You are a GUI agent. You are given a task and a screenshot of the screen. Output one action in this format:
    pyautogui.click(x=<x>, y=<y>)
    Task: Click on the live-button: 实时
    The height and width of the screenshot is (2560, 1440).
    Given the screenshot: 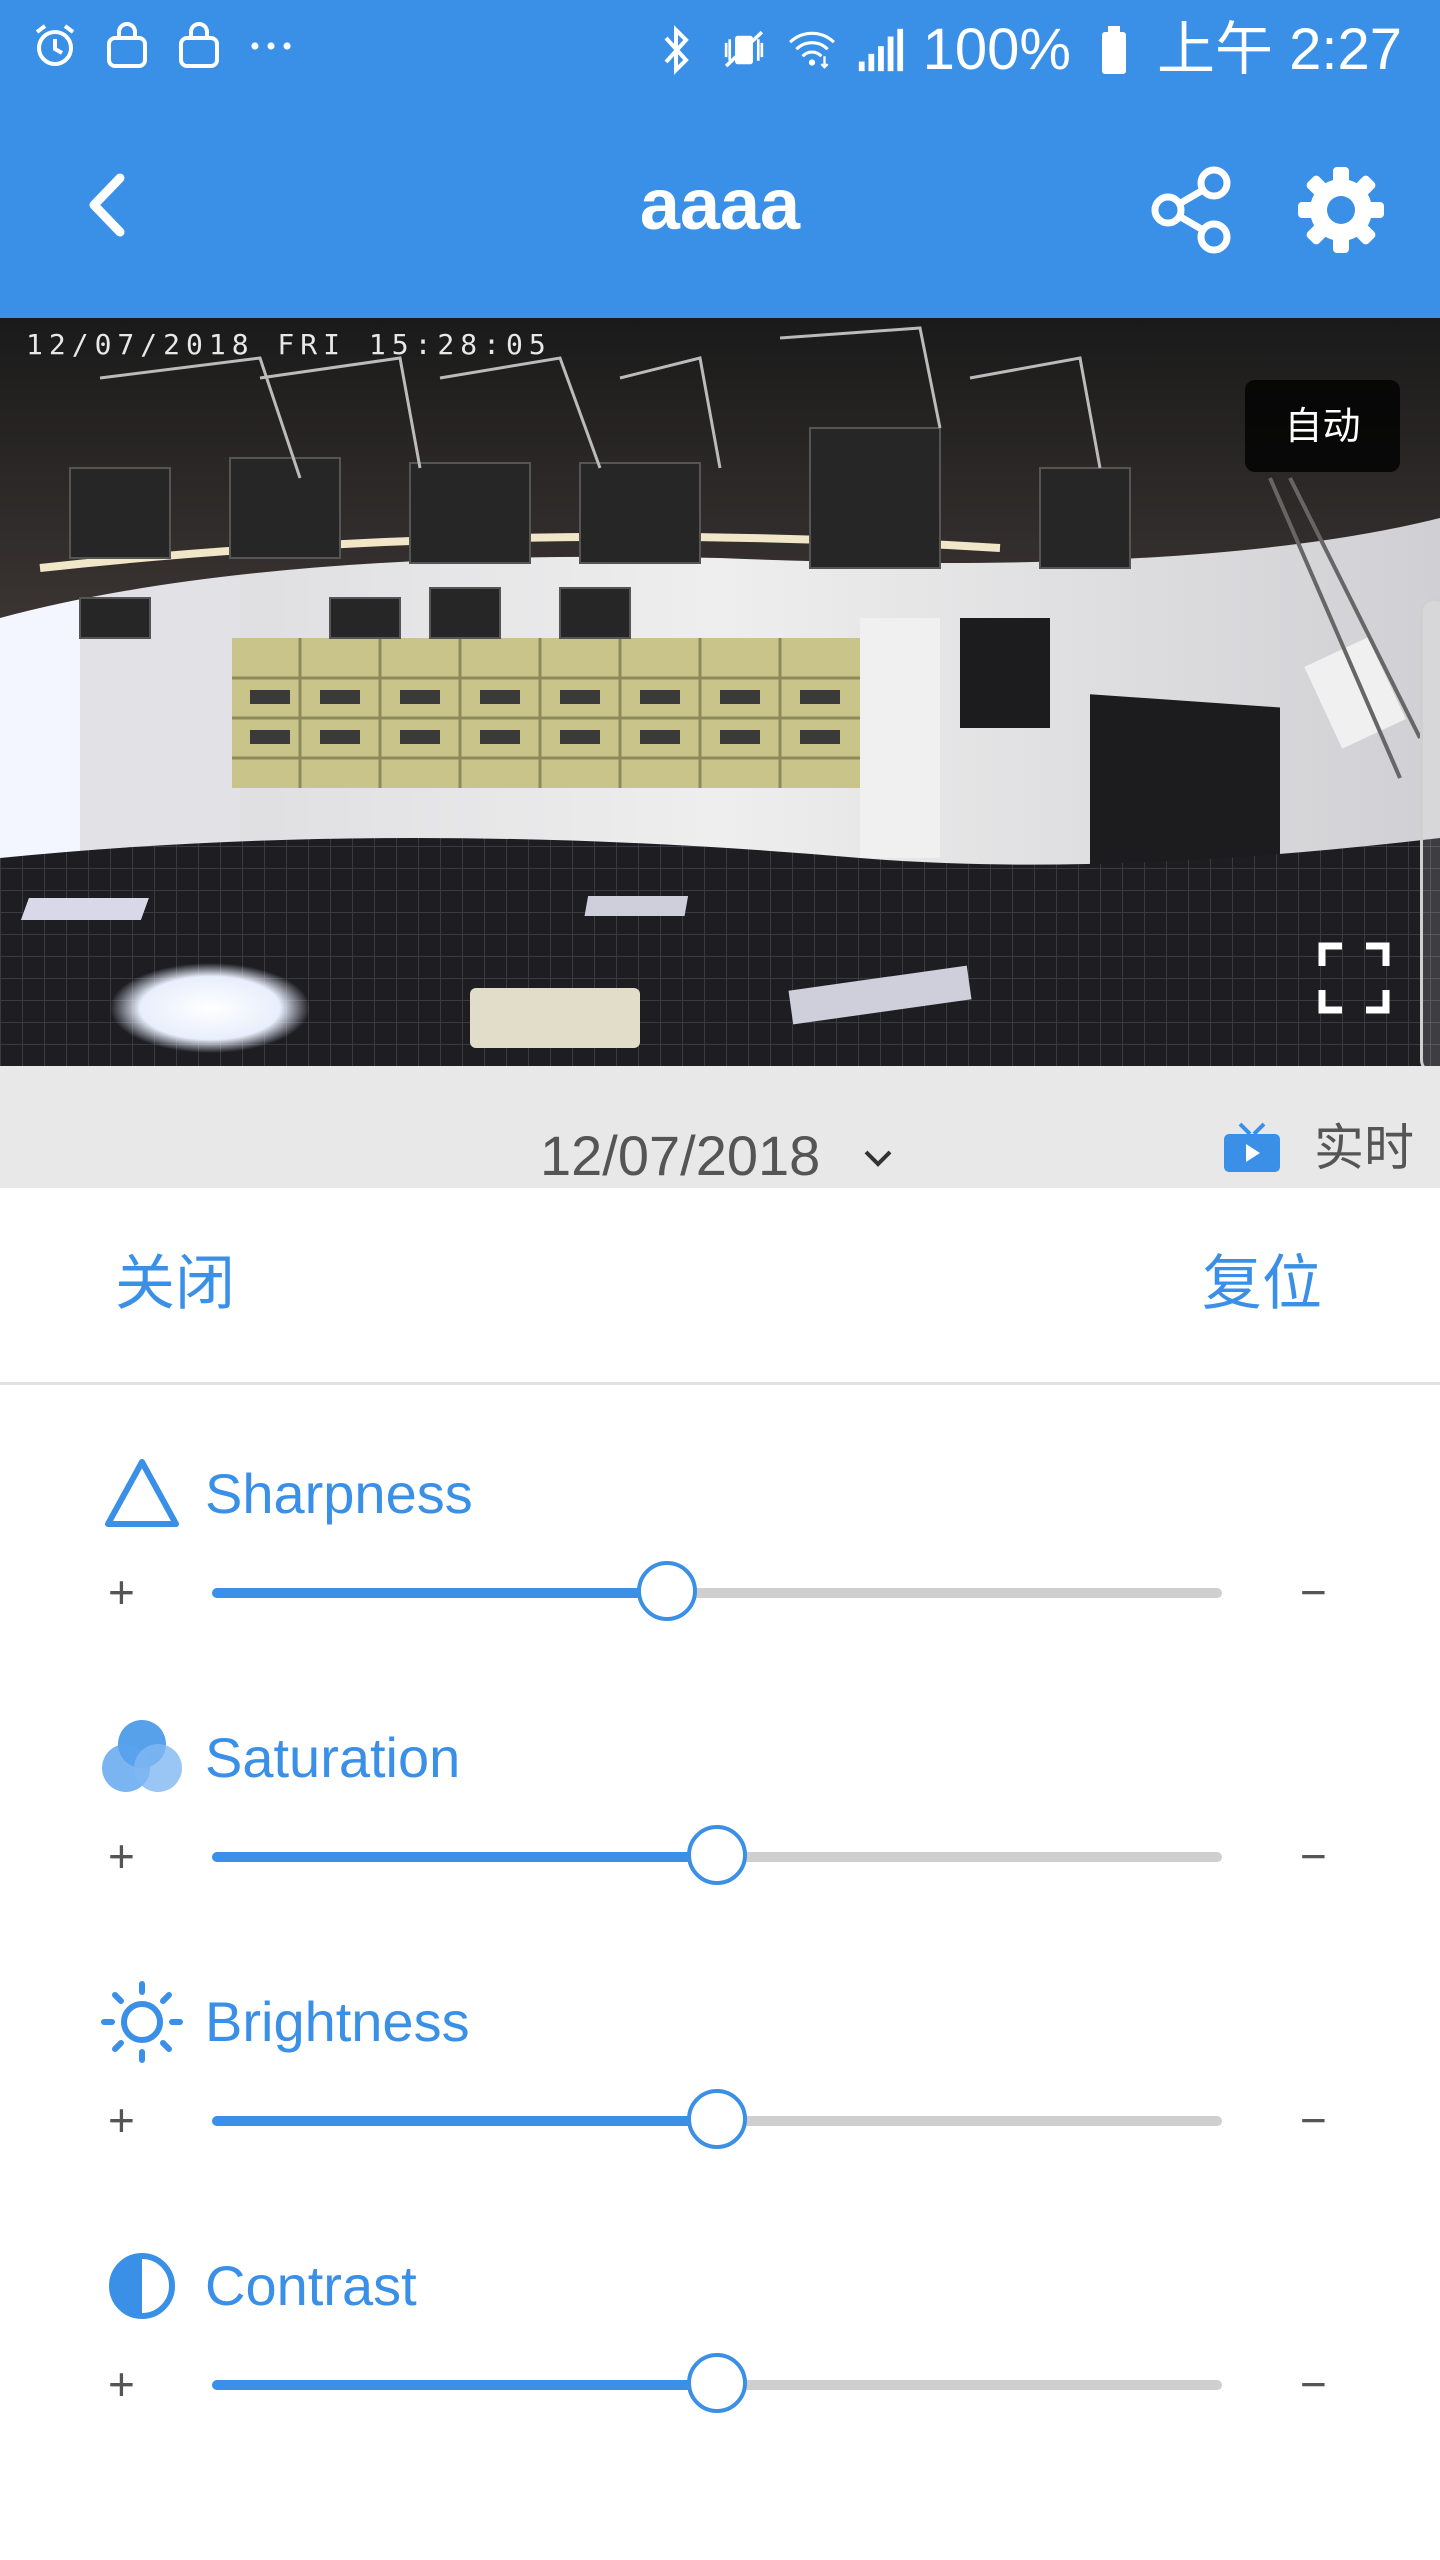 What is the action you would take?
    pyautogui.click(x=1364, y=1148)
    